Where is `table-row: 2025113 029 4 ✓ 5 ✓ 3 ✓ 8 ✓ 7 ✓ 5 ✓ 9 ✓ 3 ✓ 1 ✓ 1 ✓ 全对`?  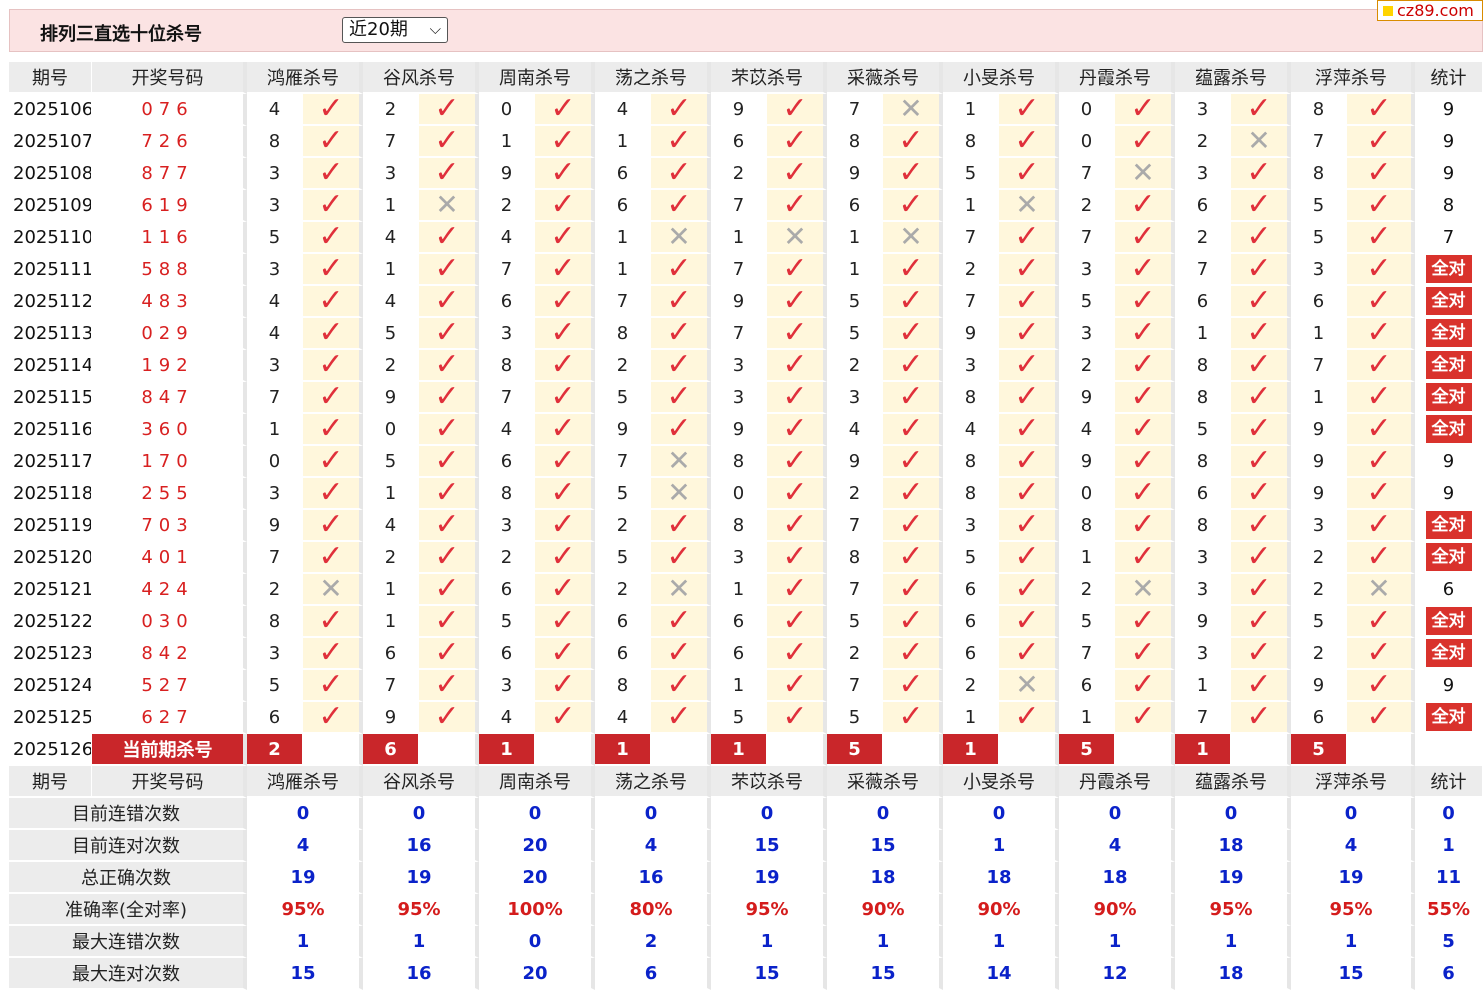
table-row: 2025113 029 4 ✓ 5 ✓ 3 ✓ 8 ✓ 7 ✓ 5 ✓ 9 ✓ 3 ✓ 1 ✓ 1 ✓ 全对 is located at coordinates (746, 334).